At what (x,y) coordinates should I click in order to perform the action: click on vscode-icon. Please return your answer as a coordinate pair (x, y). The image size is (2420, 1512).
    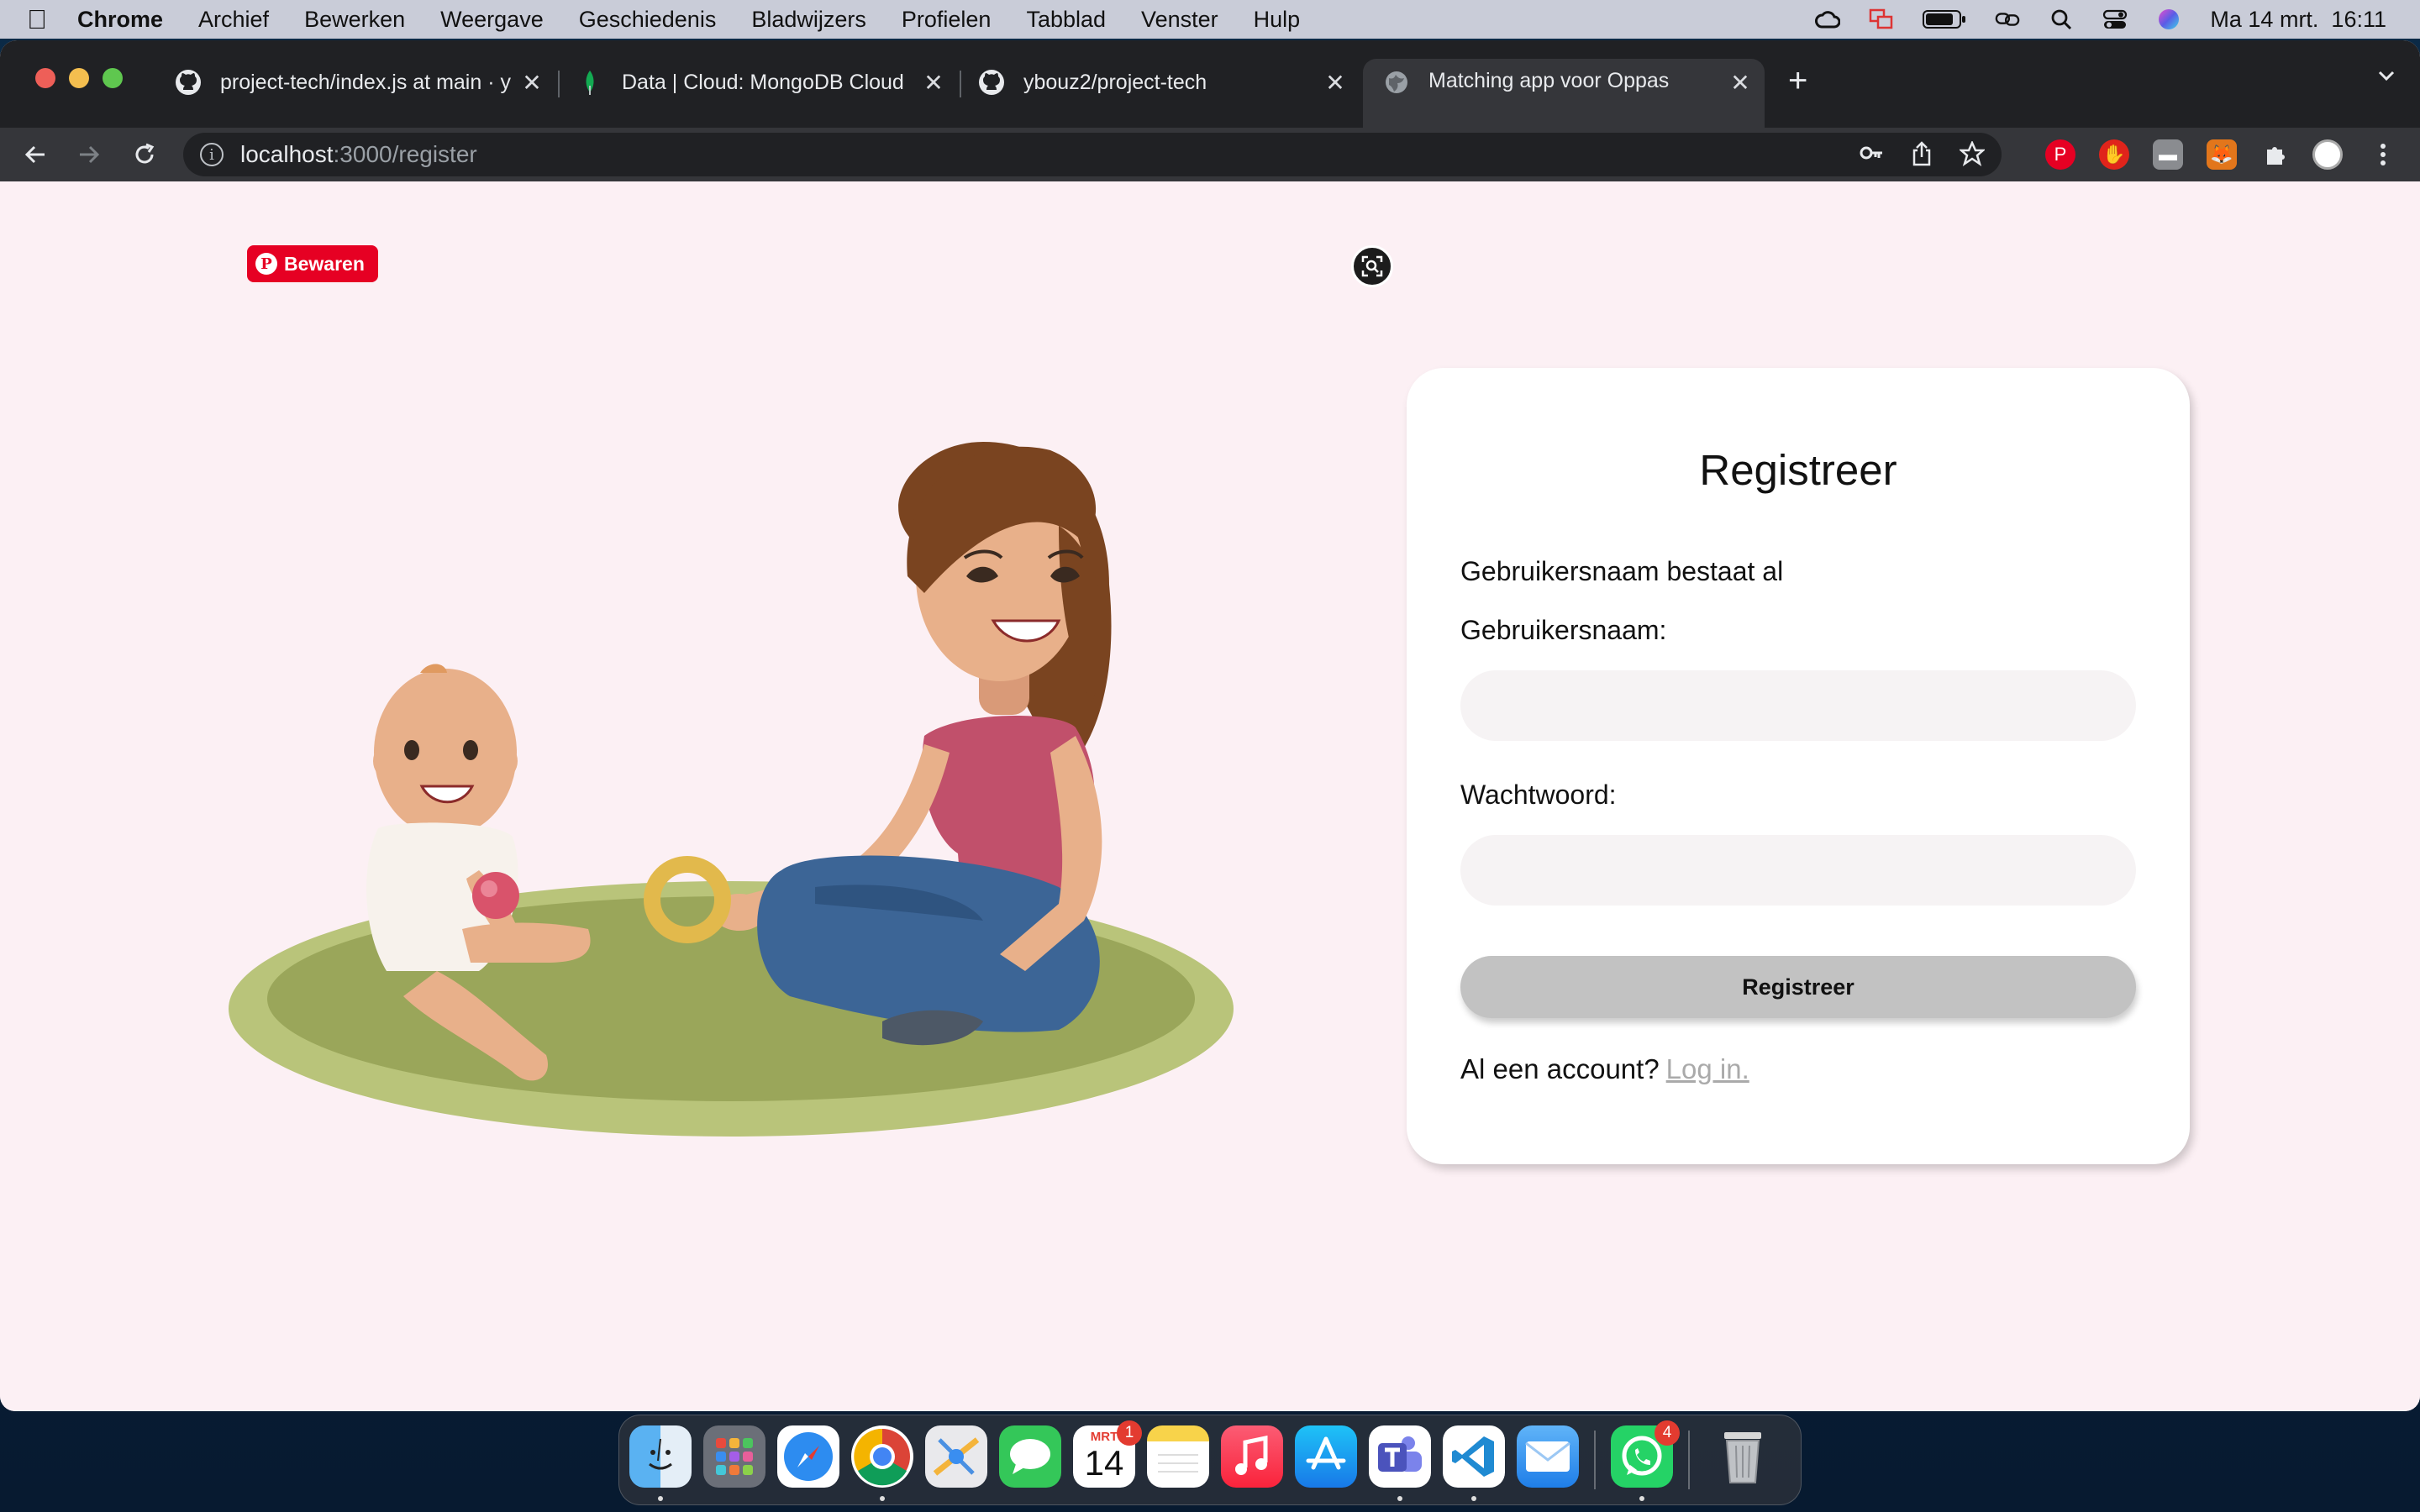
    Looking at the image, I should click on (1474, 1456).